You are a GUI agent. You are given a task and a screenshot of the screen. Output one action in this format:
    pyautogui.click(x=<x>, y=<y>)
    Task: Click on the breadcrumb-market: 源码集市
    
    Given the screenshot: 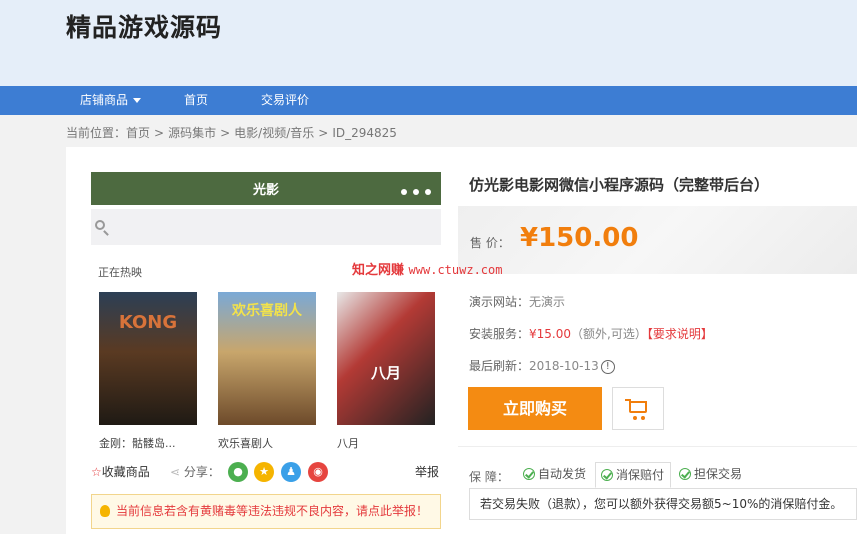 What is the action you would take?
    pyautogui.click(x=192, y=133)
    